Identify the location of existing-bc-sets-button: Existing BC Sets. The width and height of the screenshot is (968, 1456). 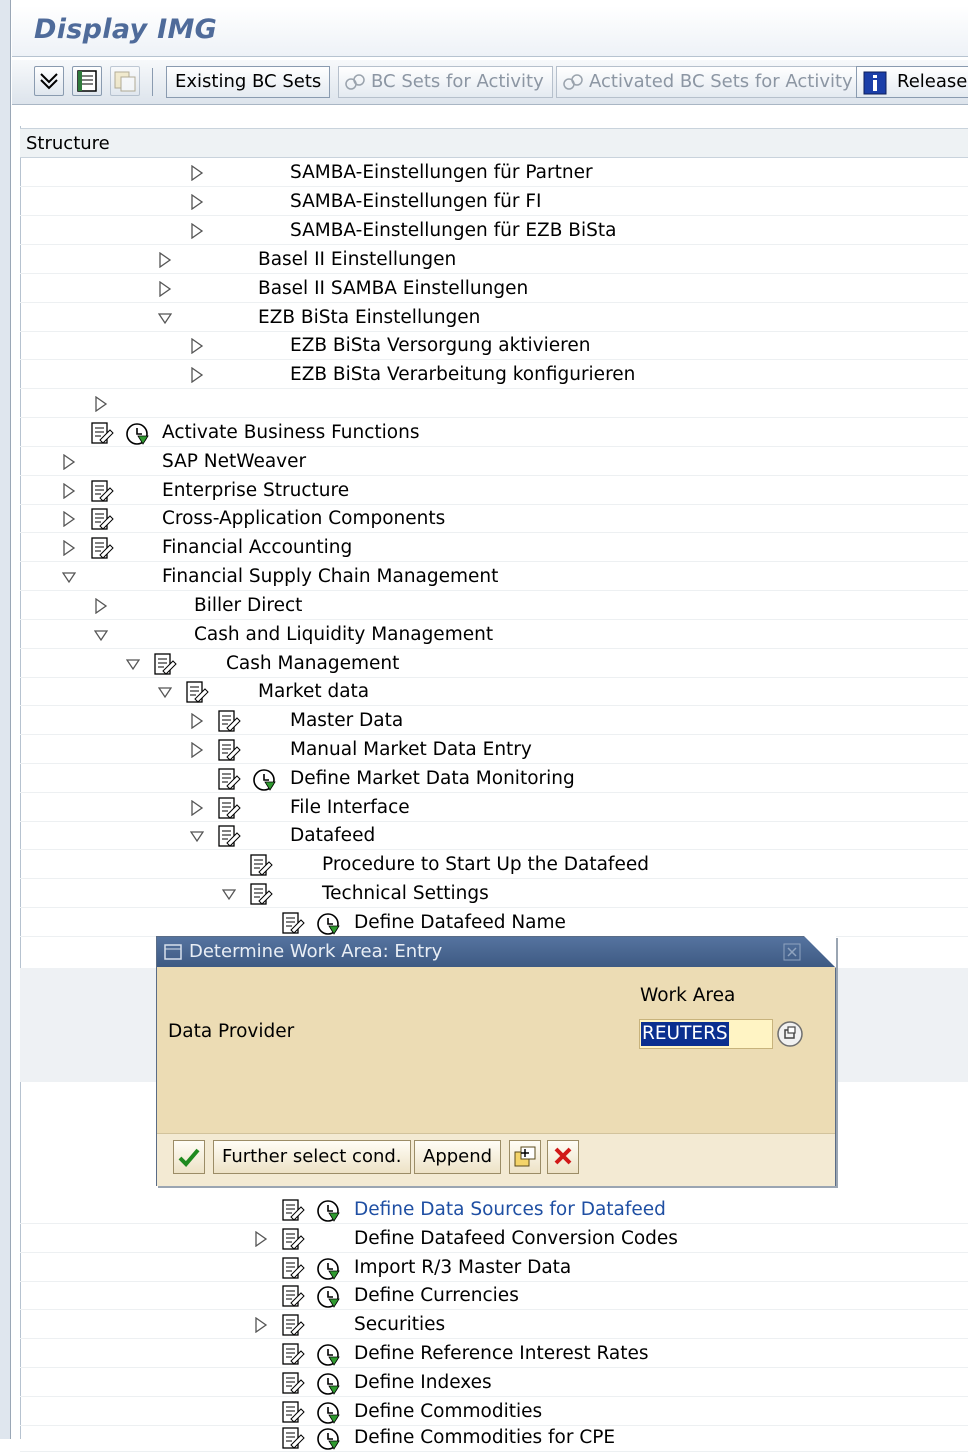
(248, 82).